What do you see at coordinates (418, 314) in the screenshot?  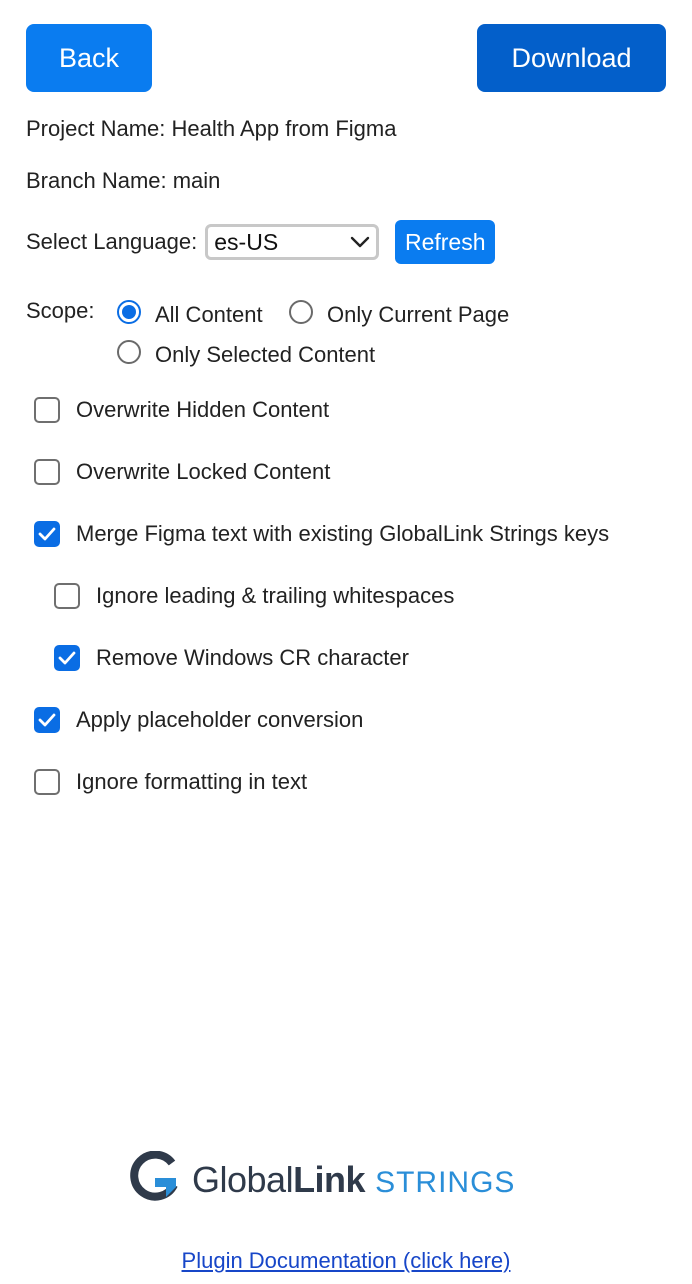 I see `scope-option-label: Only Current Page` at bounding box center [418, 314].